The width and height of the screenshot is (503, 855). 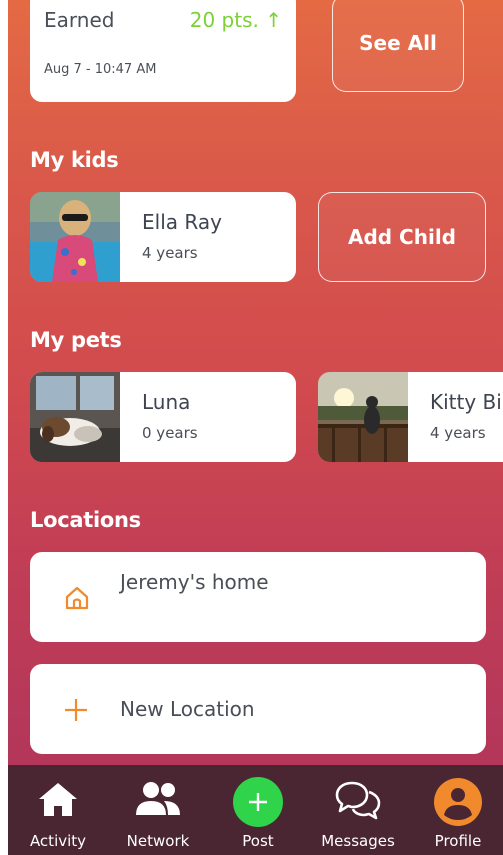 I want to click on tab-post-label: Post, so click(x=258, y=841).